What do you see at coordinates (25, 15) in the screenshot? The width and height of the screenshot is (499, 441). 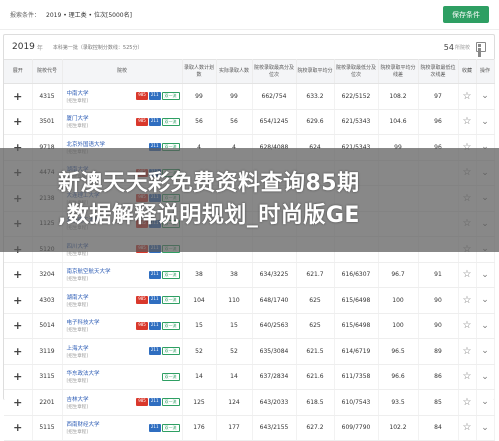 I see `conditions-label: 报索条件：` at bounding box center [25, 15].